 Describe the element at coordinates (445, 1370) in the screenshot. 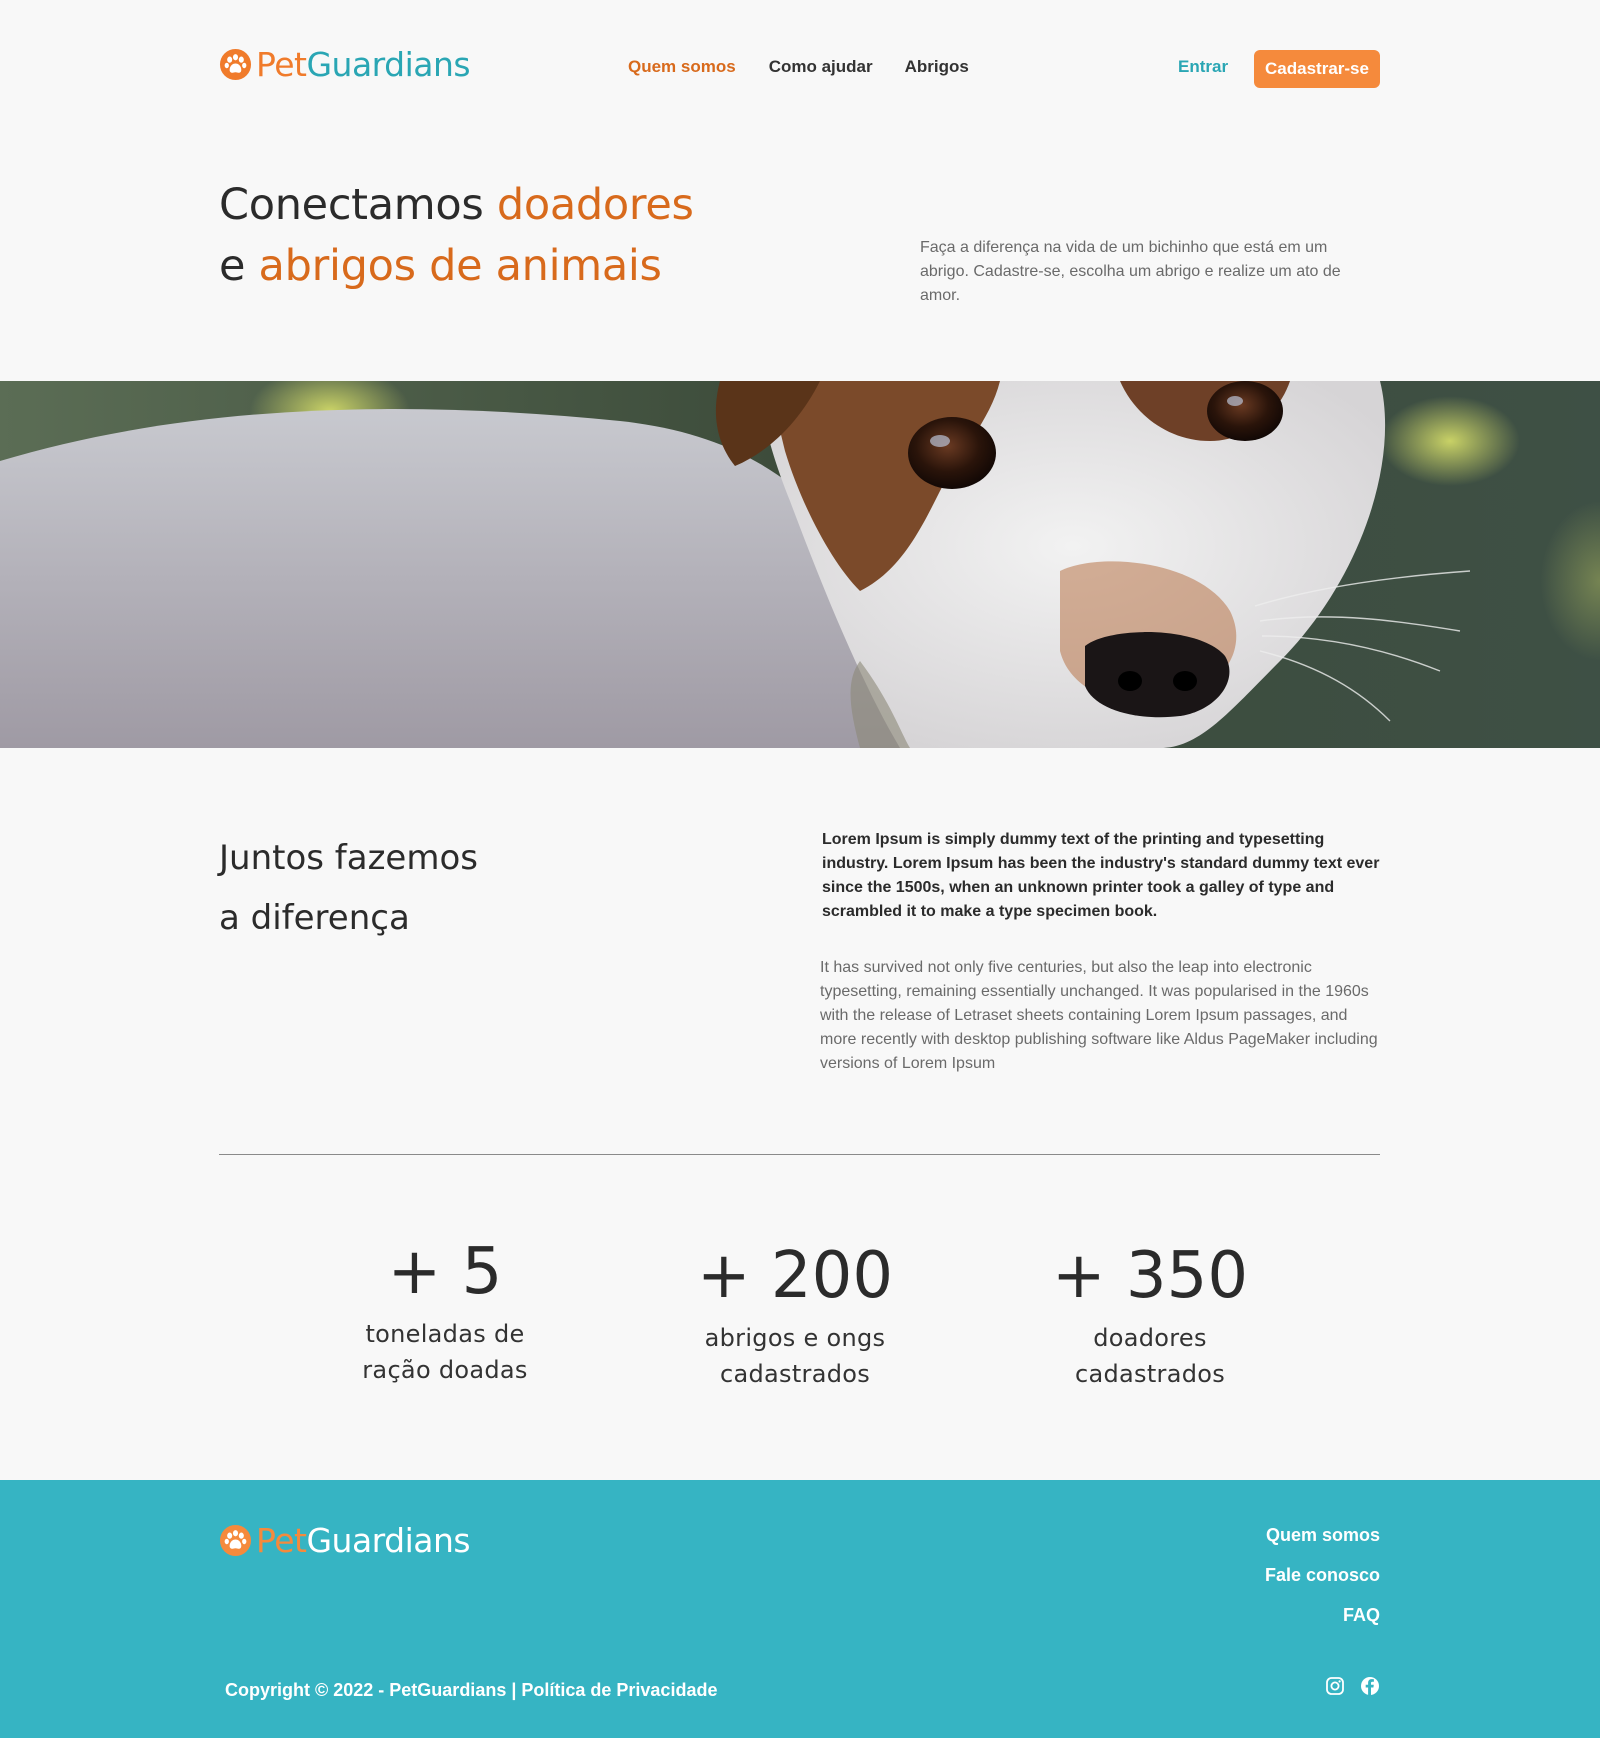

I see `stat-label-line-2: ração doadas` at that location.